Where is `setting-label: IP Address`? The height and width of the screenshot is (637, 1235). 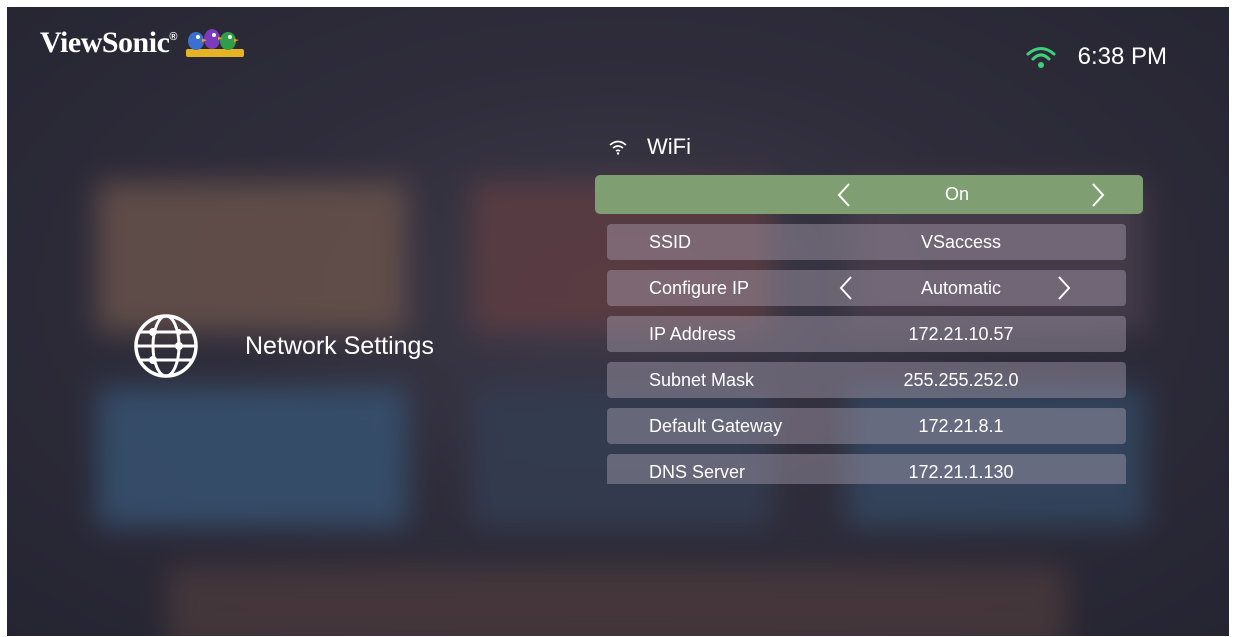 setting-label: IP Address is located at coordinates (692, 334).